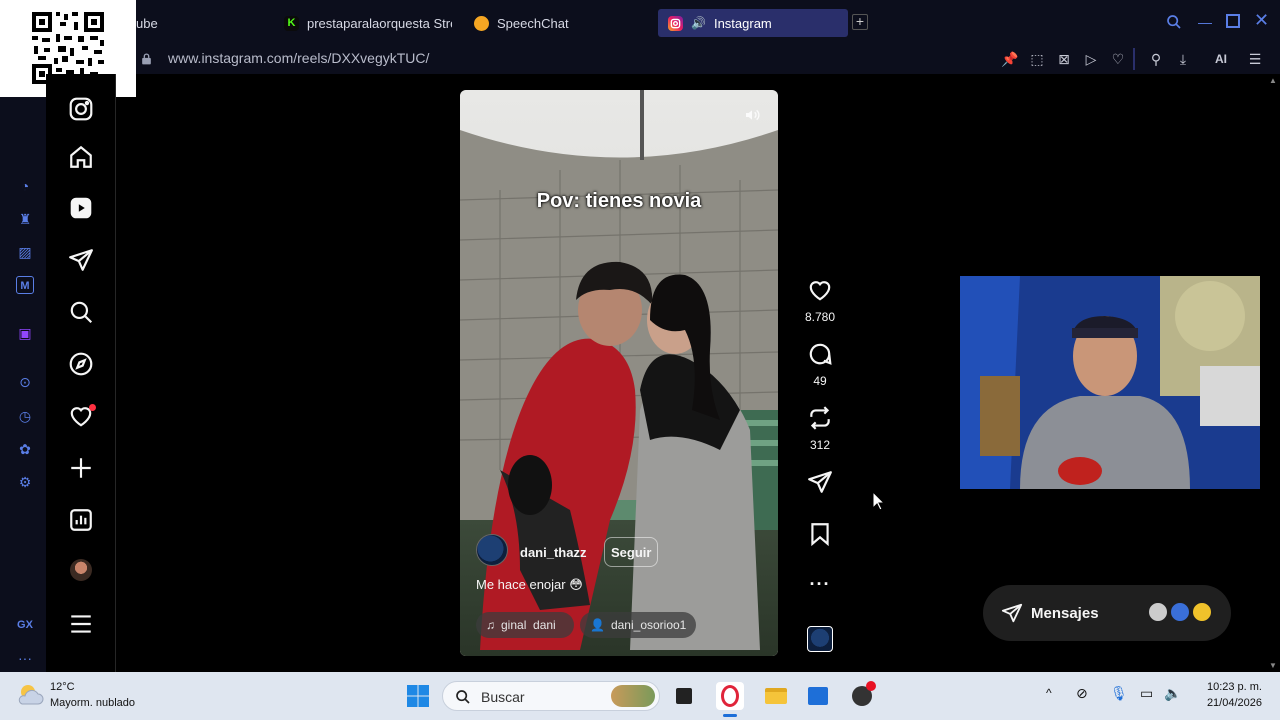 Image resolution: width=1280 pixels, height=720 pixels. Describe the element at coordinates (1174, 22) in the screenshot. I see `search-tabs-icon` at that location.